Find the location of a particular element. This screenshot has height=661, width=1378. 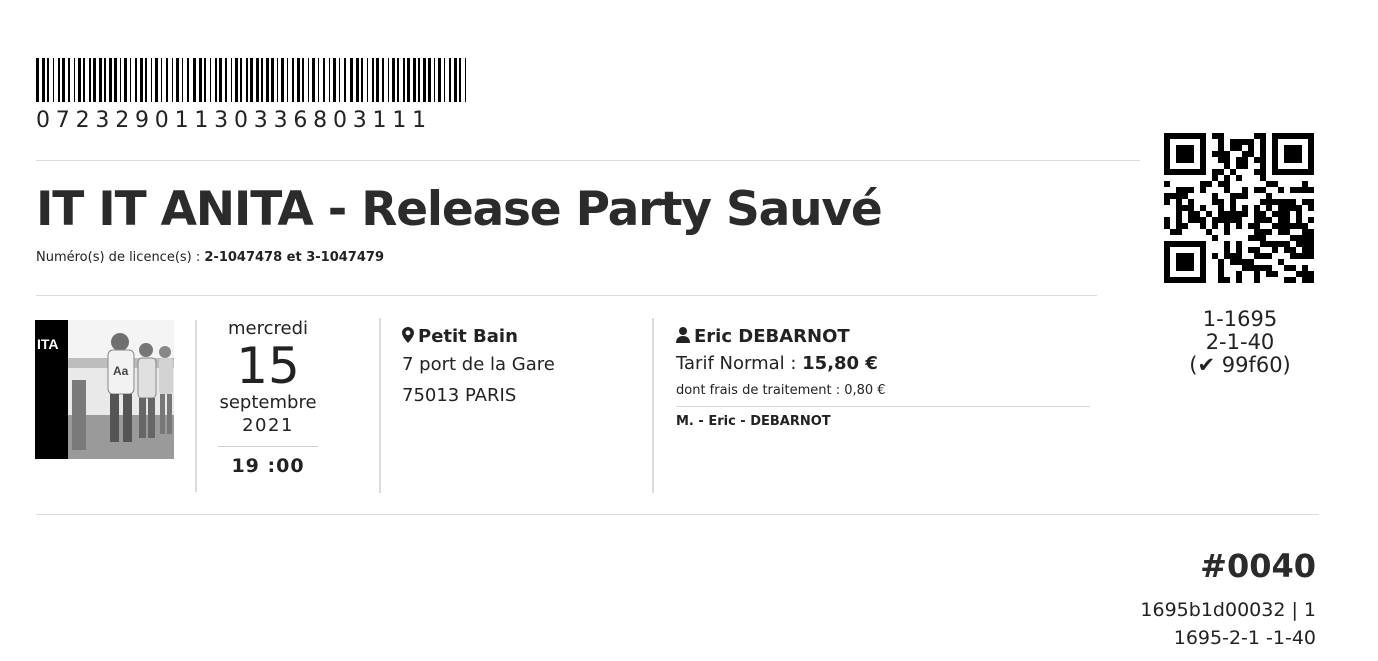

venue-address-1: 7 port de la Gare is located at coordinates (478, 364).